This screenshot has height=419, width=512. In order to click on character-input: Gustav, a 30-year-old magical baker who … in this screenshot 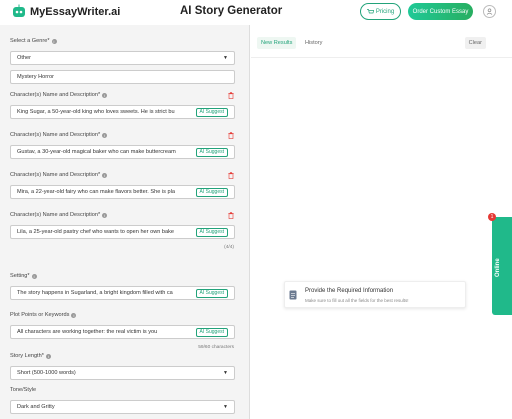, I will do `click(122, 152)`.